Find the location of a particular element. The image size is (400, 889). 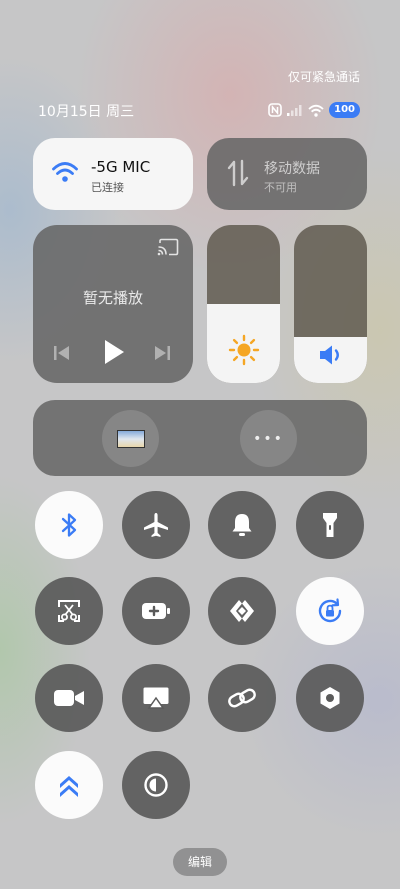

screen-thumbnail-icon is located at coordinates (131, 439).